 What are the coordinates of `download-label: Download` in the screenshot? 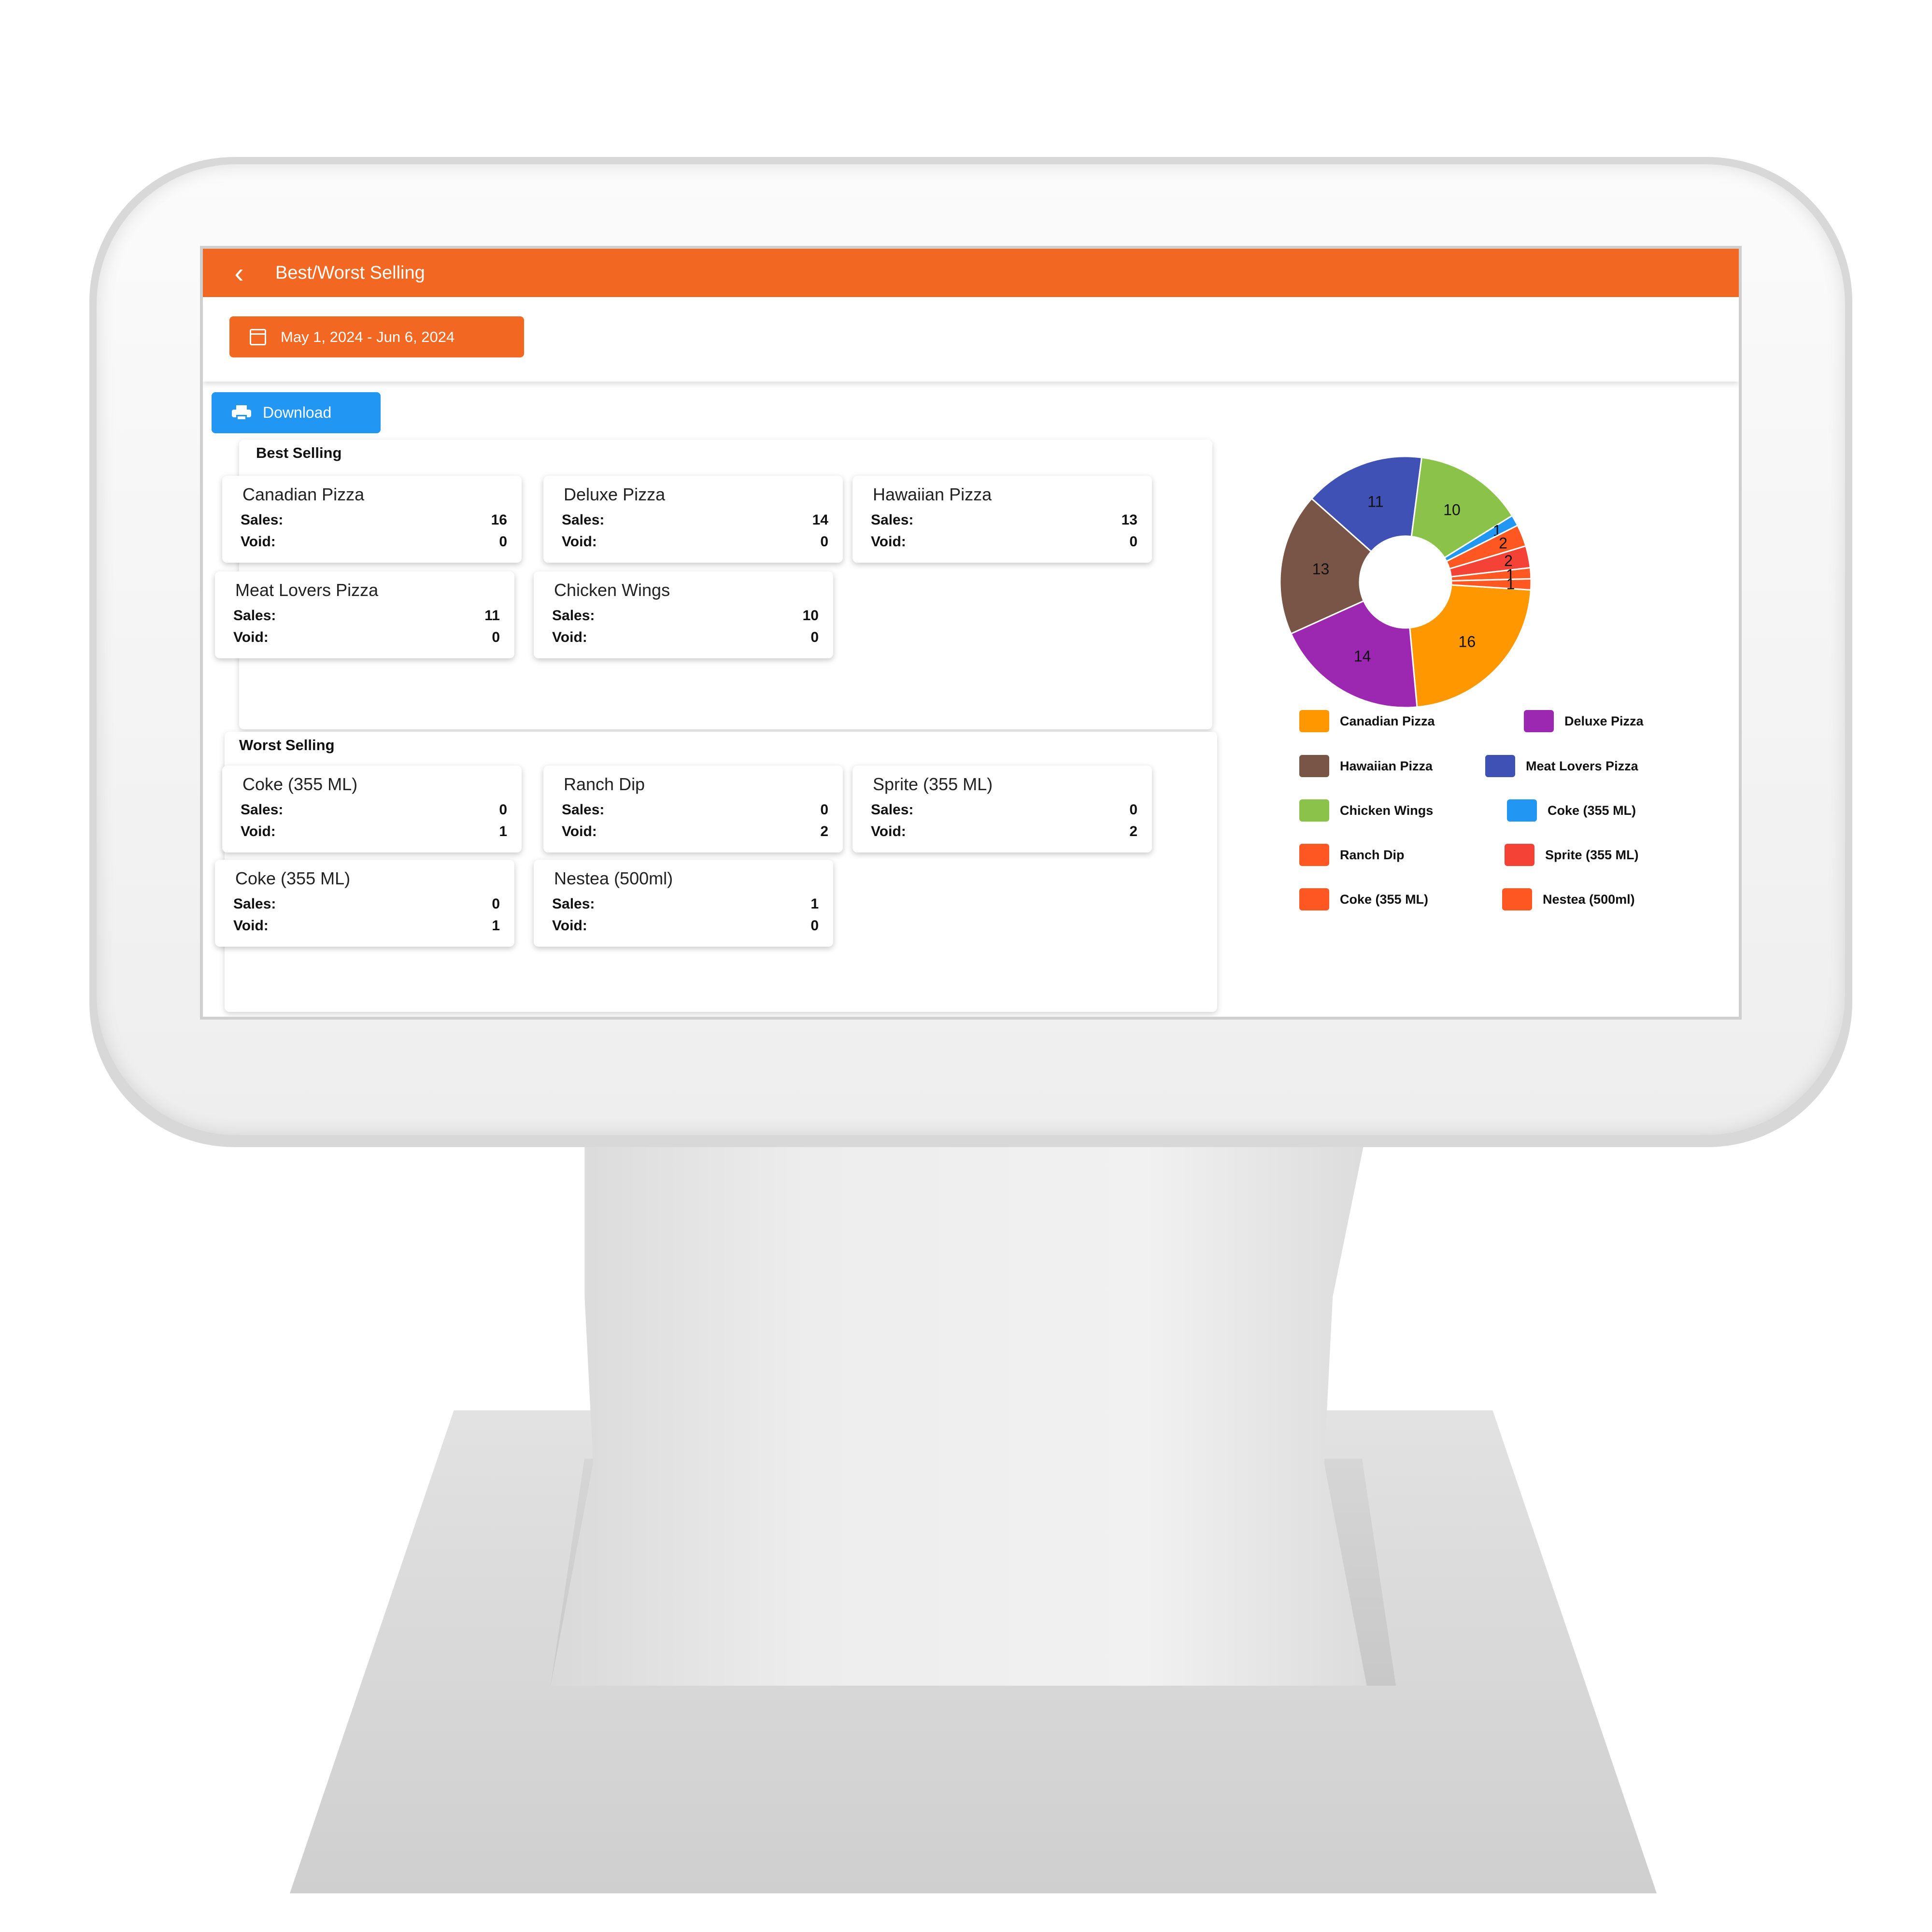 It's located at (297, 412).